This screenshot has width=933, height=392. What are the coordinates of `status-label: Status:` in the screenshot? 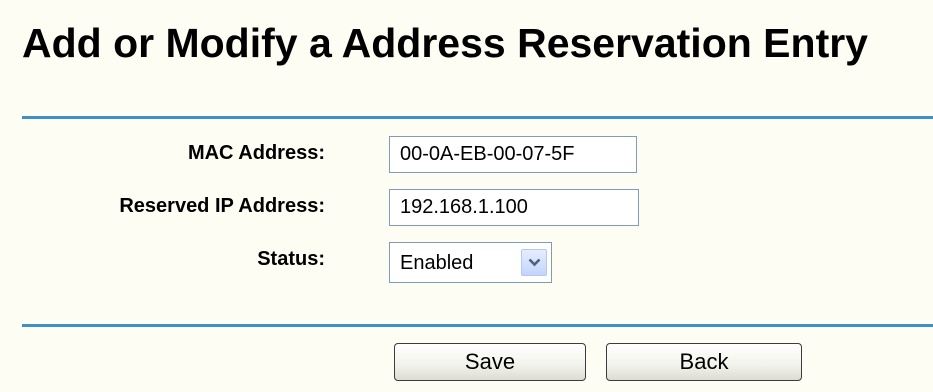 It's located at (291, 259).